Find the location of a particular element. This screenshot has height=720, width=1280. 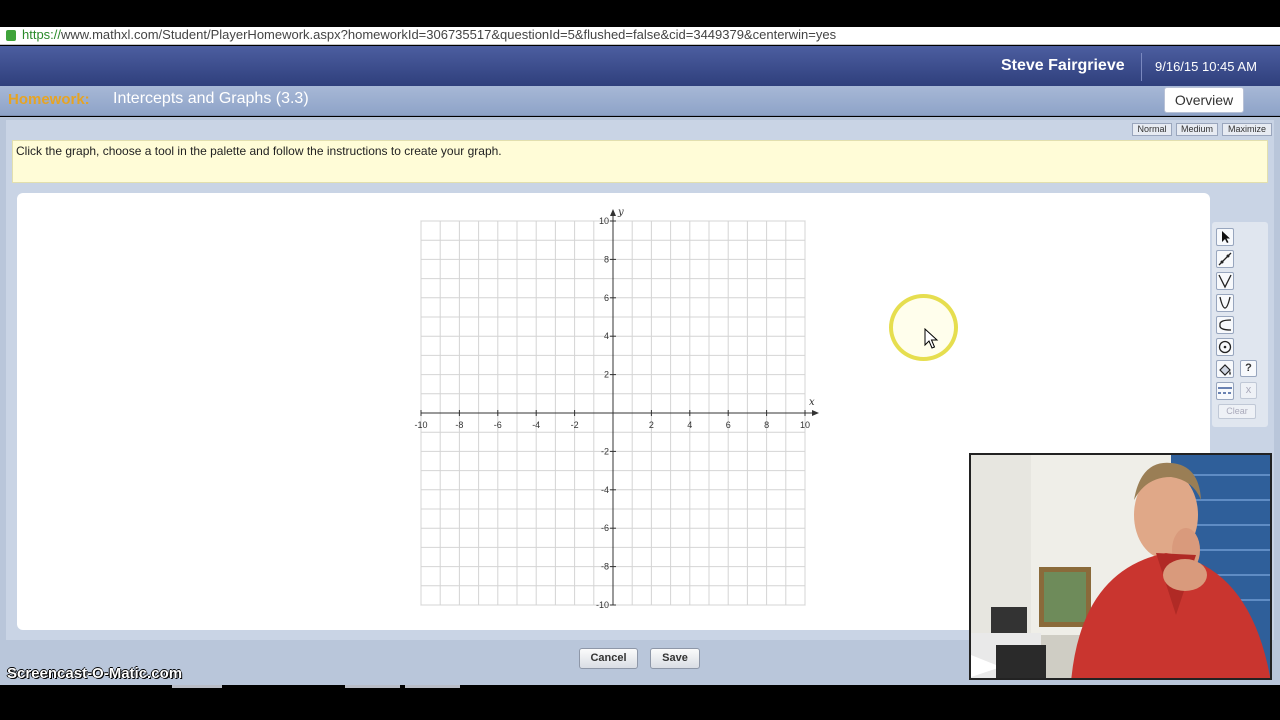

circle-icon is located at coordinates (1225, 347).